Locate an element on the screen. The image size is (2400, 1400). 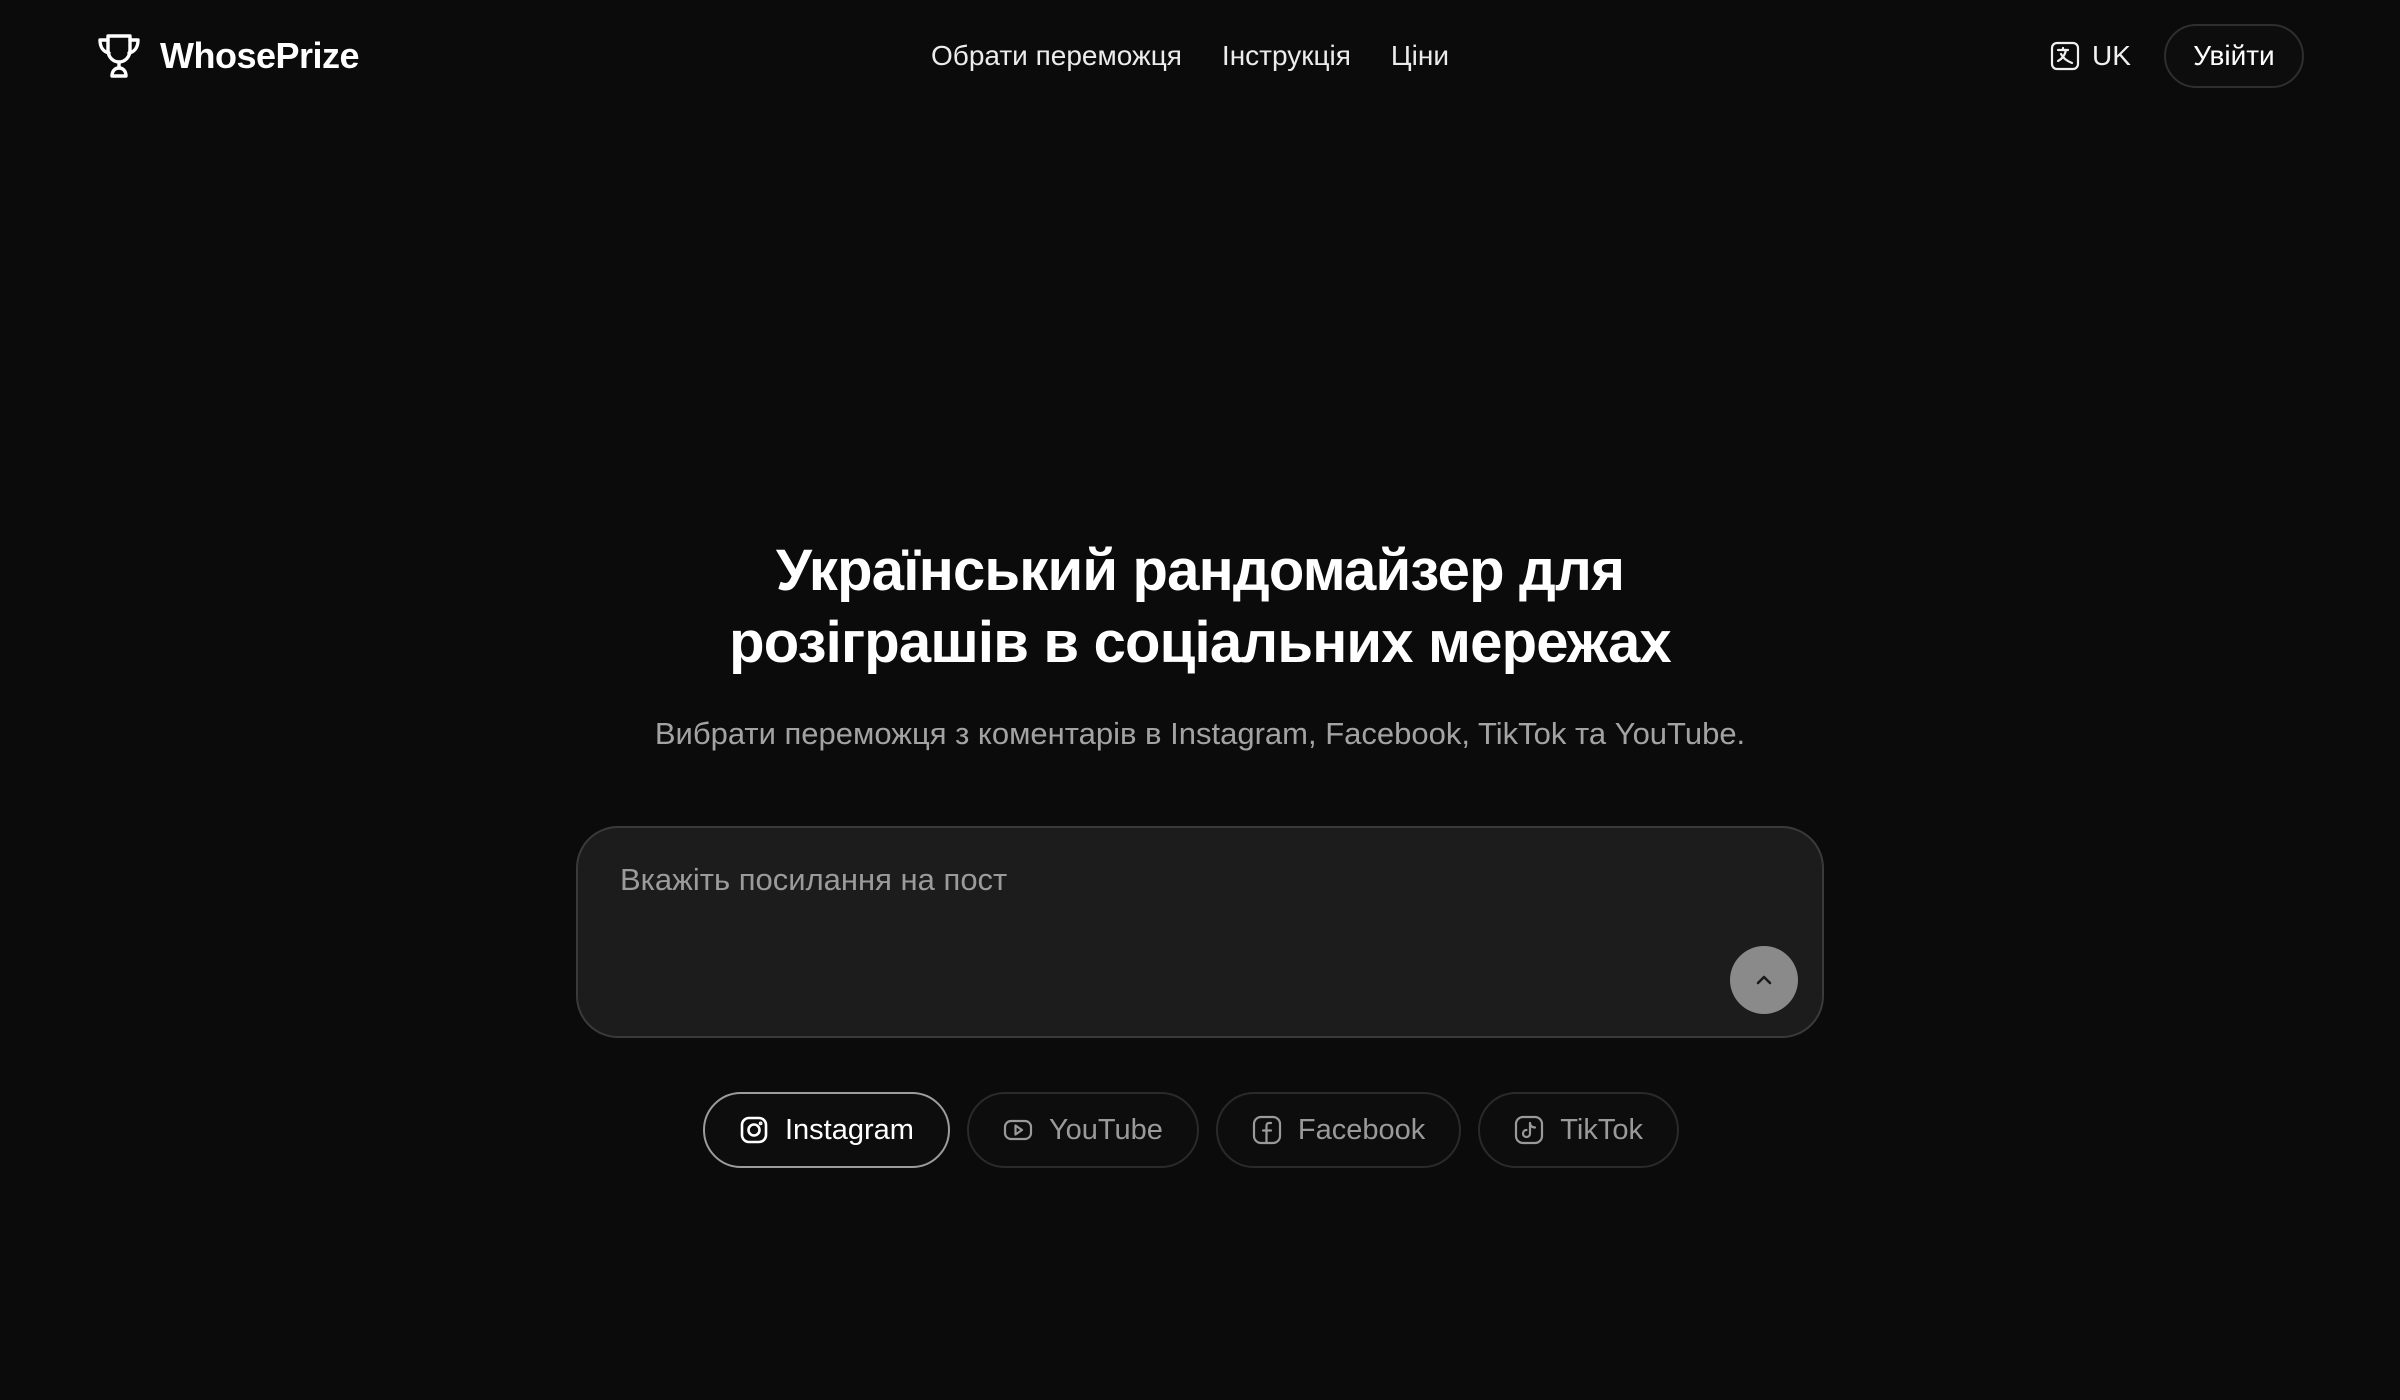
nav-pricing: Ціни is located at coordinates (1420, 56).